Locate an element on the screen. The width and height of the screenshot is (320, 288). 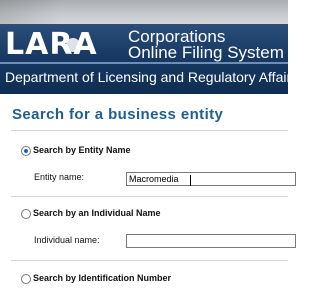
radio-button-identification-number is located at coordinates (26, 279).